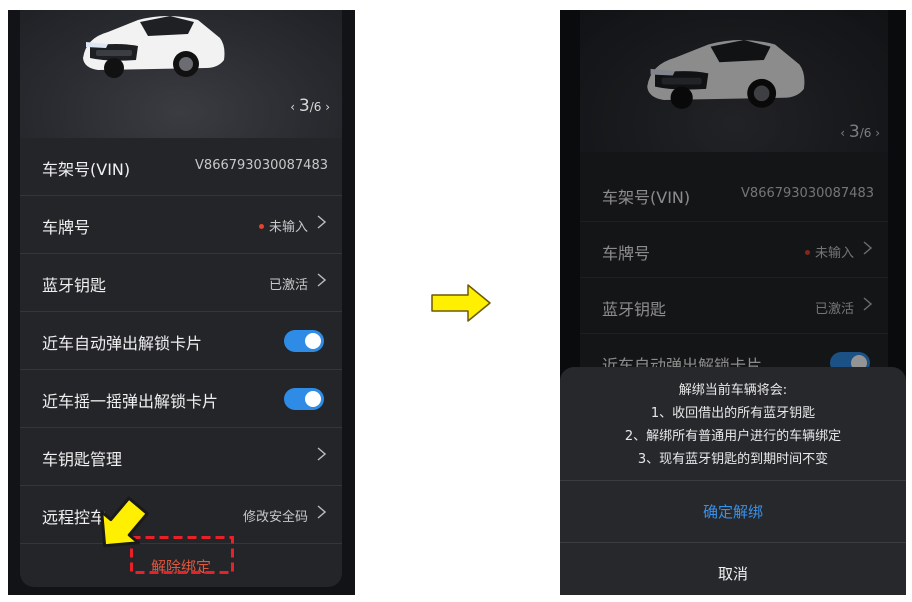 The height and width of the screenshot is (602, 912). What do you see at coordinates (124, 522) in the screenshot?
I see `pointer-arrow-icon` at bounding box center [124, 522].